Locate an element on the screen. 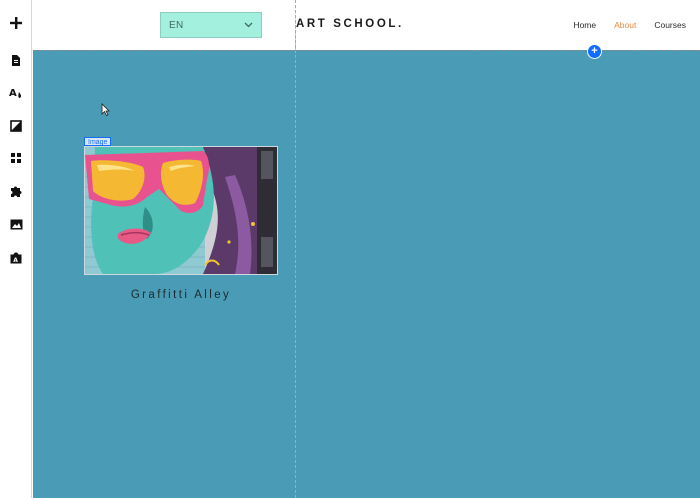  chevron-down-icon is located at coordinates (248, 25).